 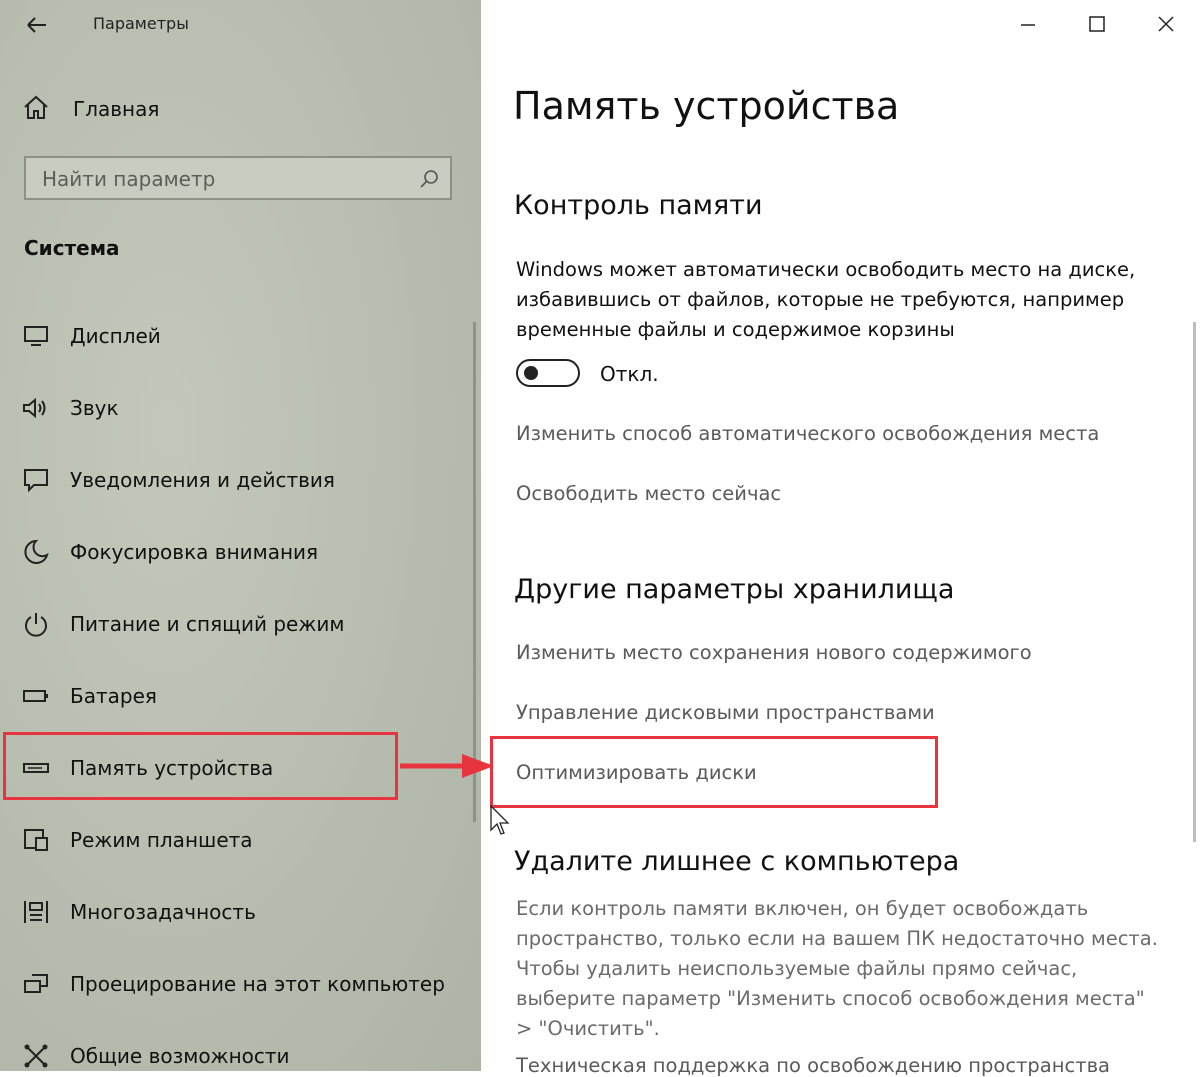 What do you see at coordinates (37, 25) in the screenshot?
I see `back-arrow-icon` at bounding box center [37, 25].